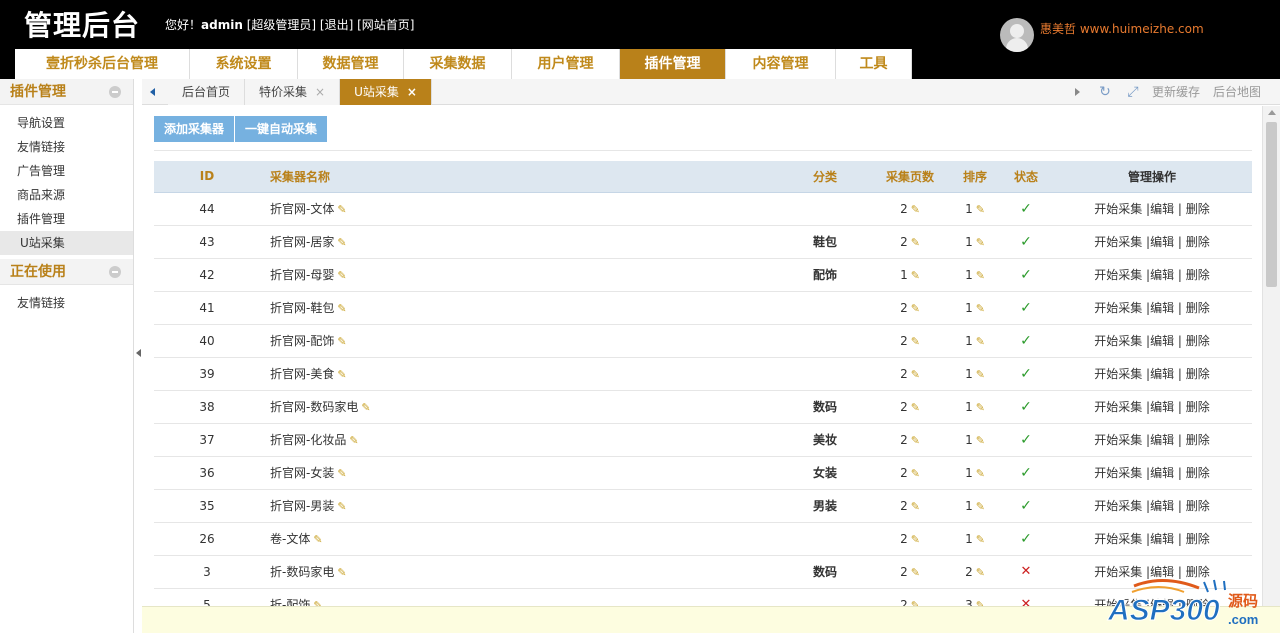 The height and width of the screenshot is (633, 1280). I want to click on sidebar-item: 友情链接, so click(66, 147).